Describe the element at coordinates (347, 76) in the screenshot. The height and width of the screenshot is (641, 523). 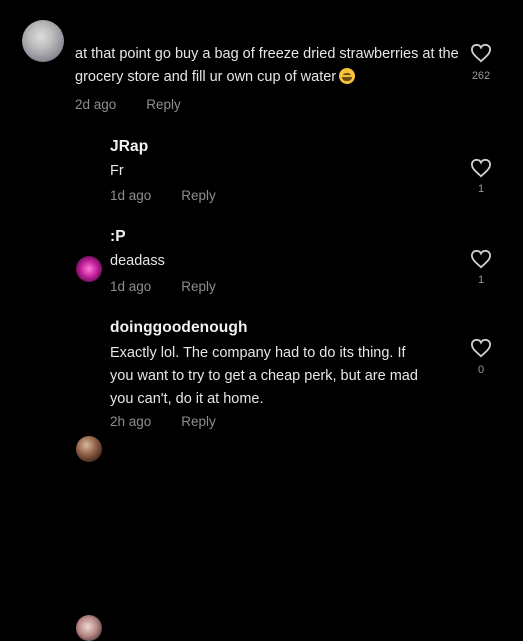
I see `crying-face-emoji` at that location.